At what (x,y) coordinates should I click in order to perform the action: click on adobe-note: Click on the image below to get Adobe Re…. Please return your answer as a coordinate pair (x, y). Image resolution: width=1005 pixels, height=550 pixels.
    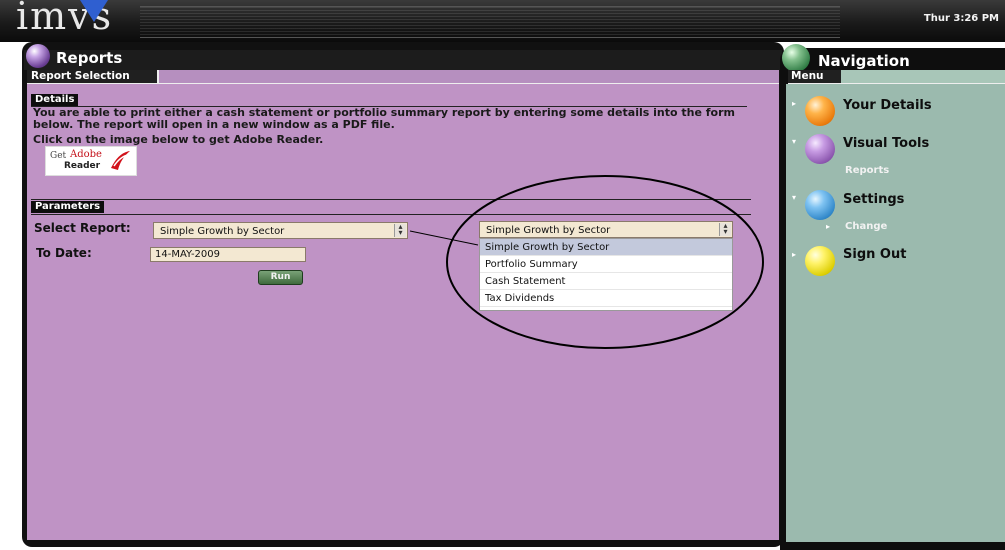
    Looking at the image, I should click on (178, 139).